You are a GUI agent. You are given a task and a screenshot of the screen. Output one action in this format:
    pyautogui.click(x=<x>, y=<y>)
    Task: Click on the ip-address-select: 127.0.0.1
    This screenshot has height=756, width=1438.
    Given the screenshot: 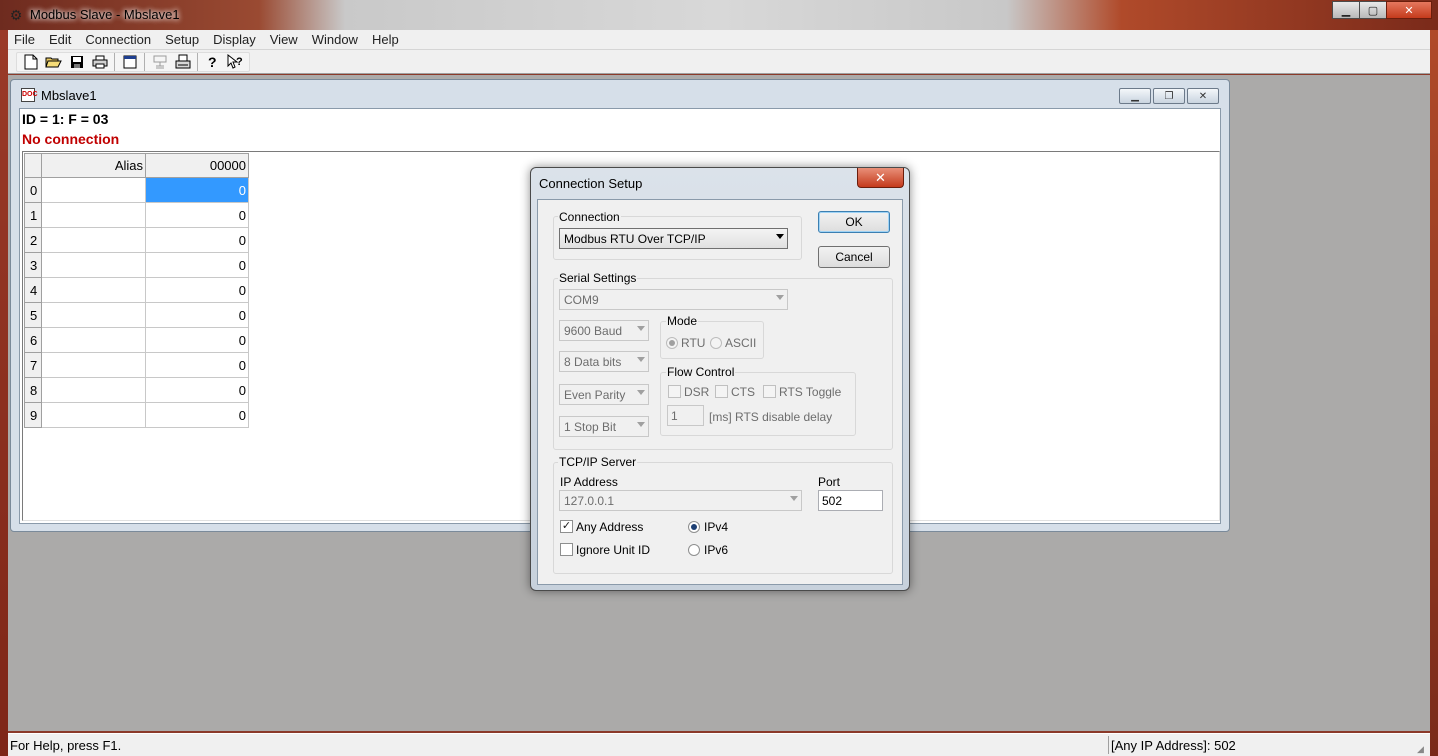 What is the action you would take?
    pyautogui.click(x=680, y=500)
    